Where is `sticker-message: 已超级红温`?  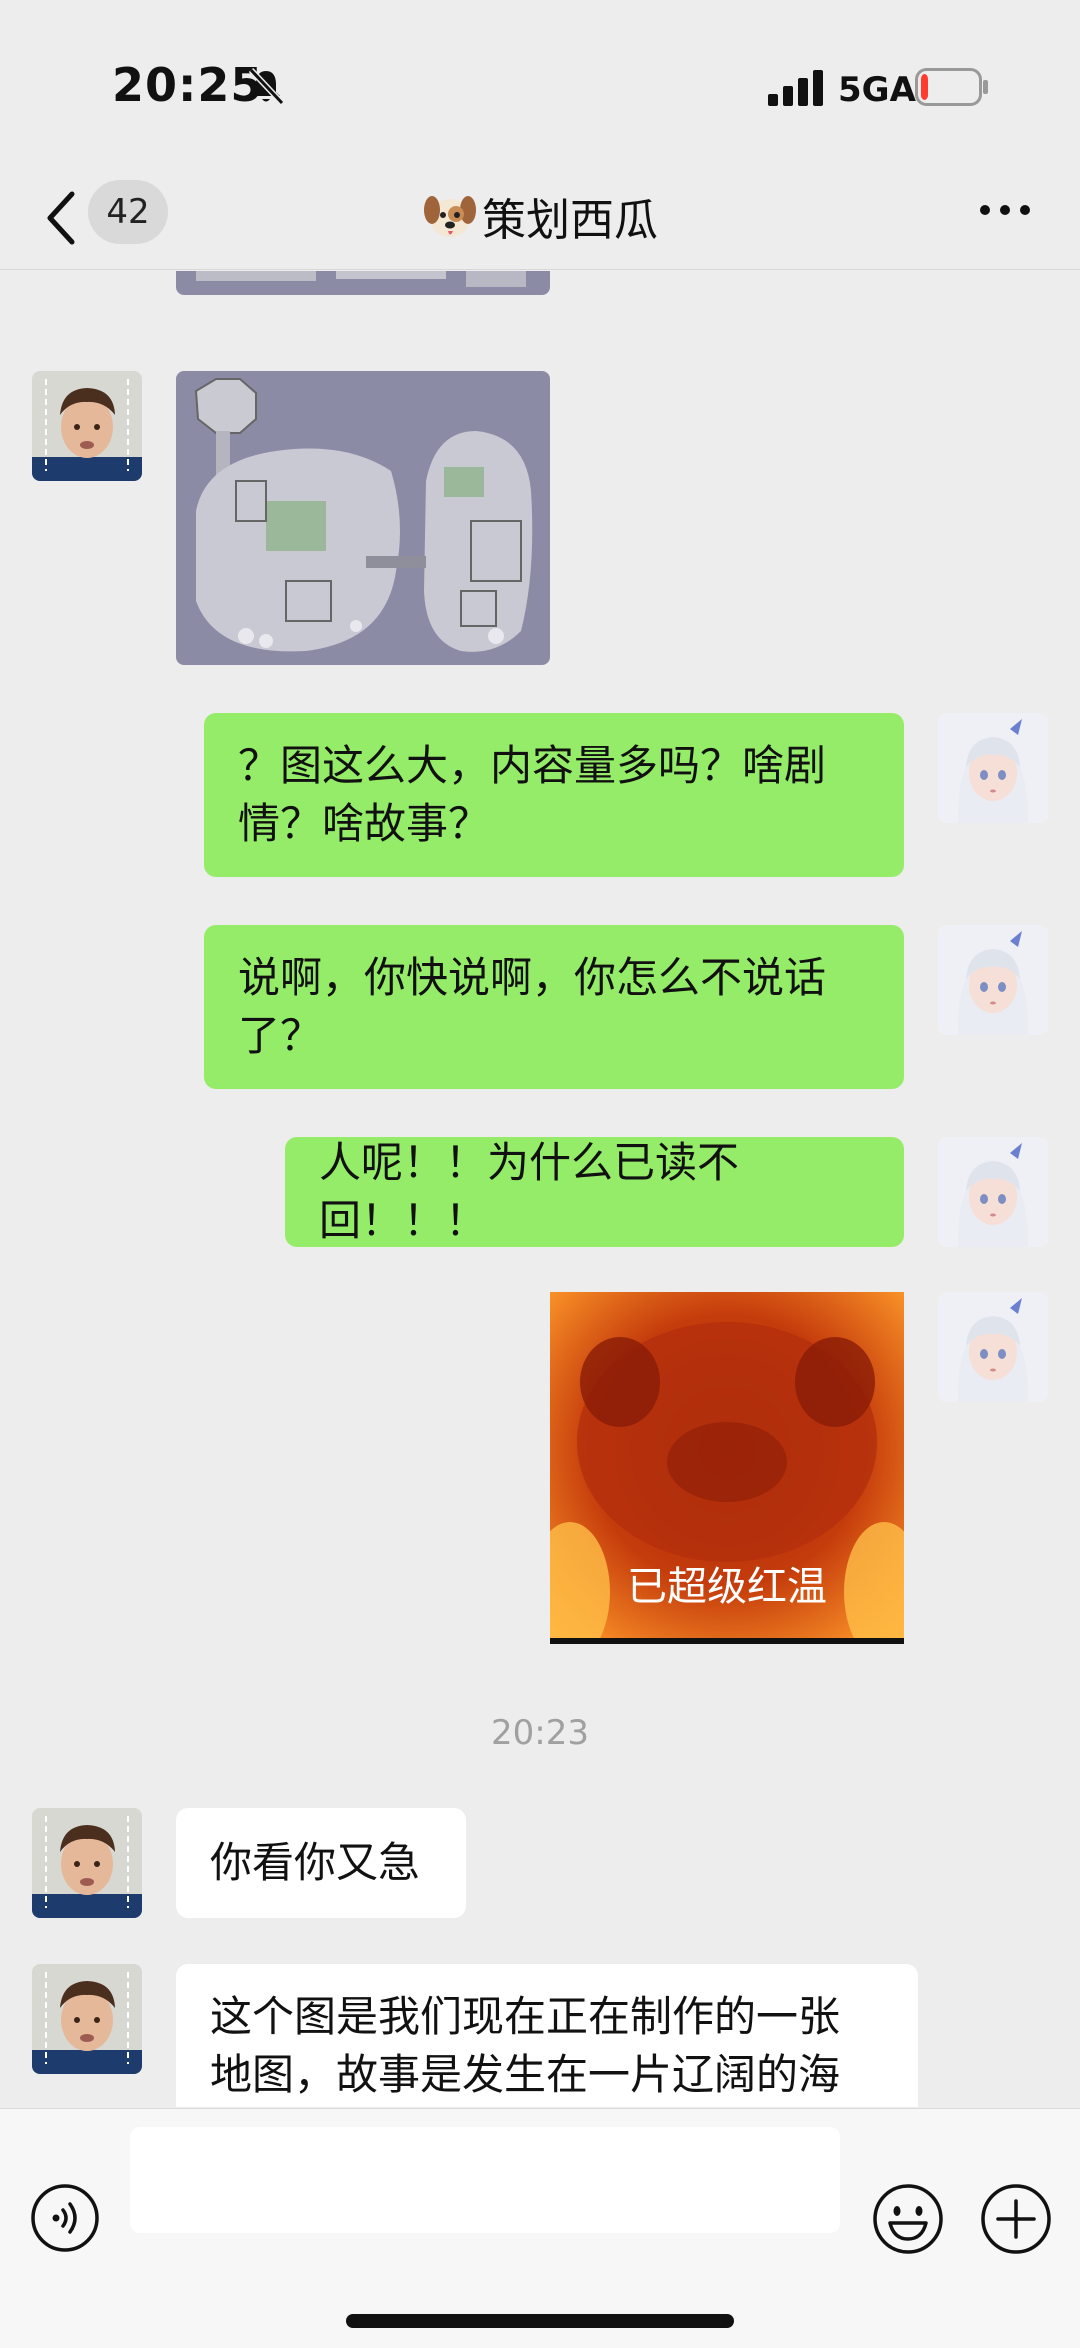
sticker-message: 已超级红温 is located at coordinates (727, 1468).